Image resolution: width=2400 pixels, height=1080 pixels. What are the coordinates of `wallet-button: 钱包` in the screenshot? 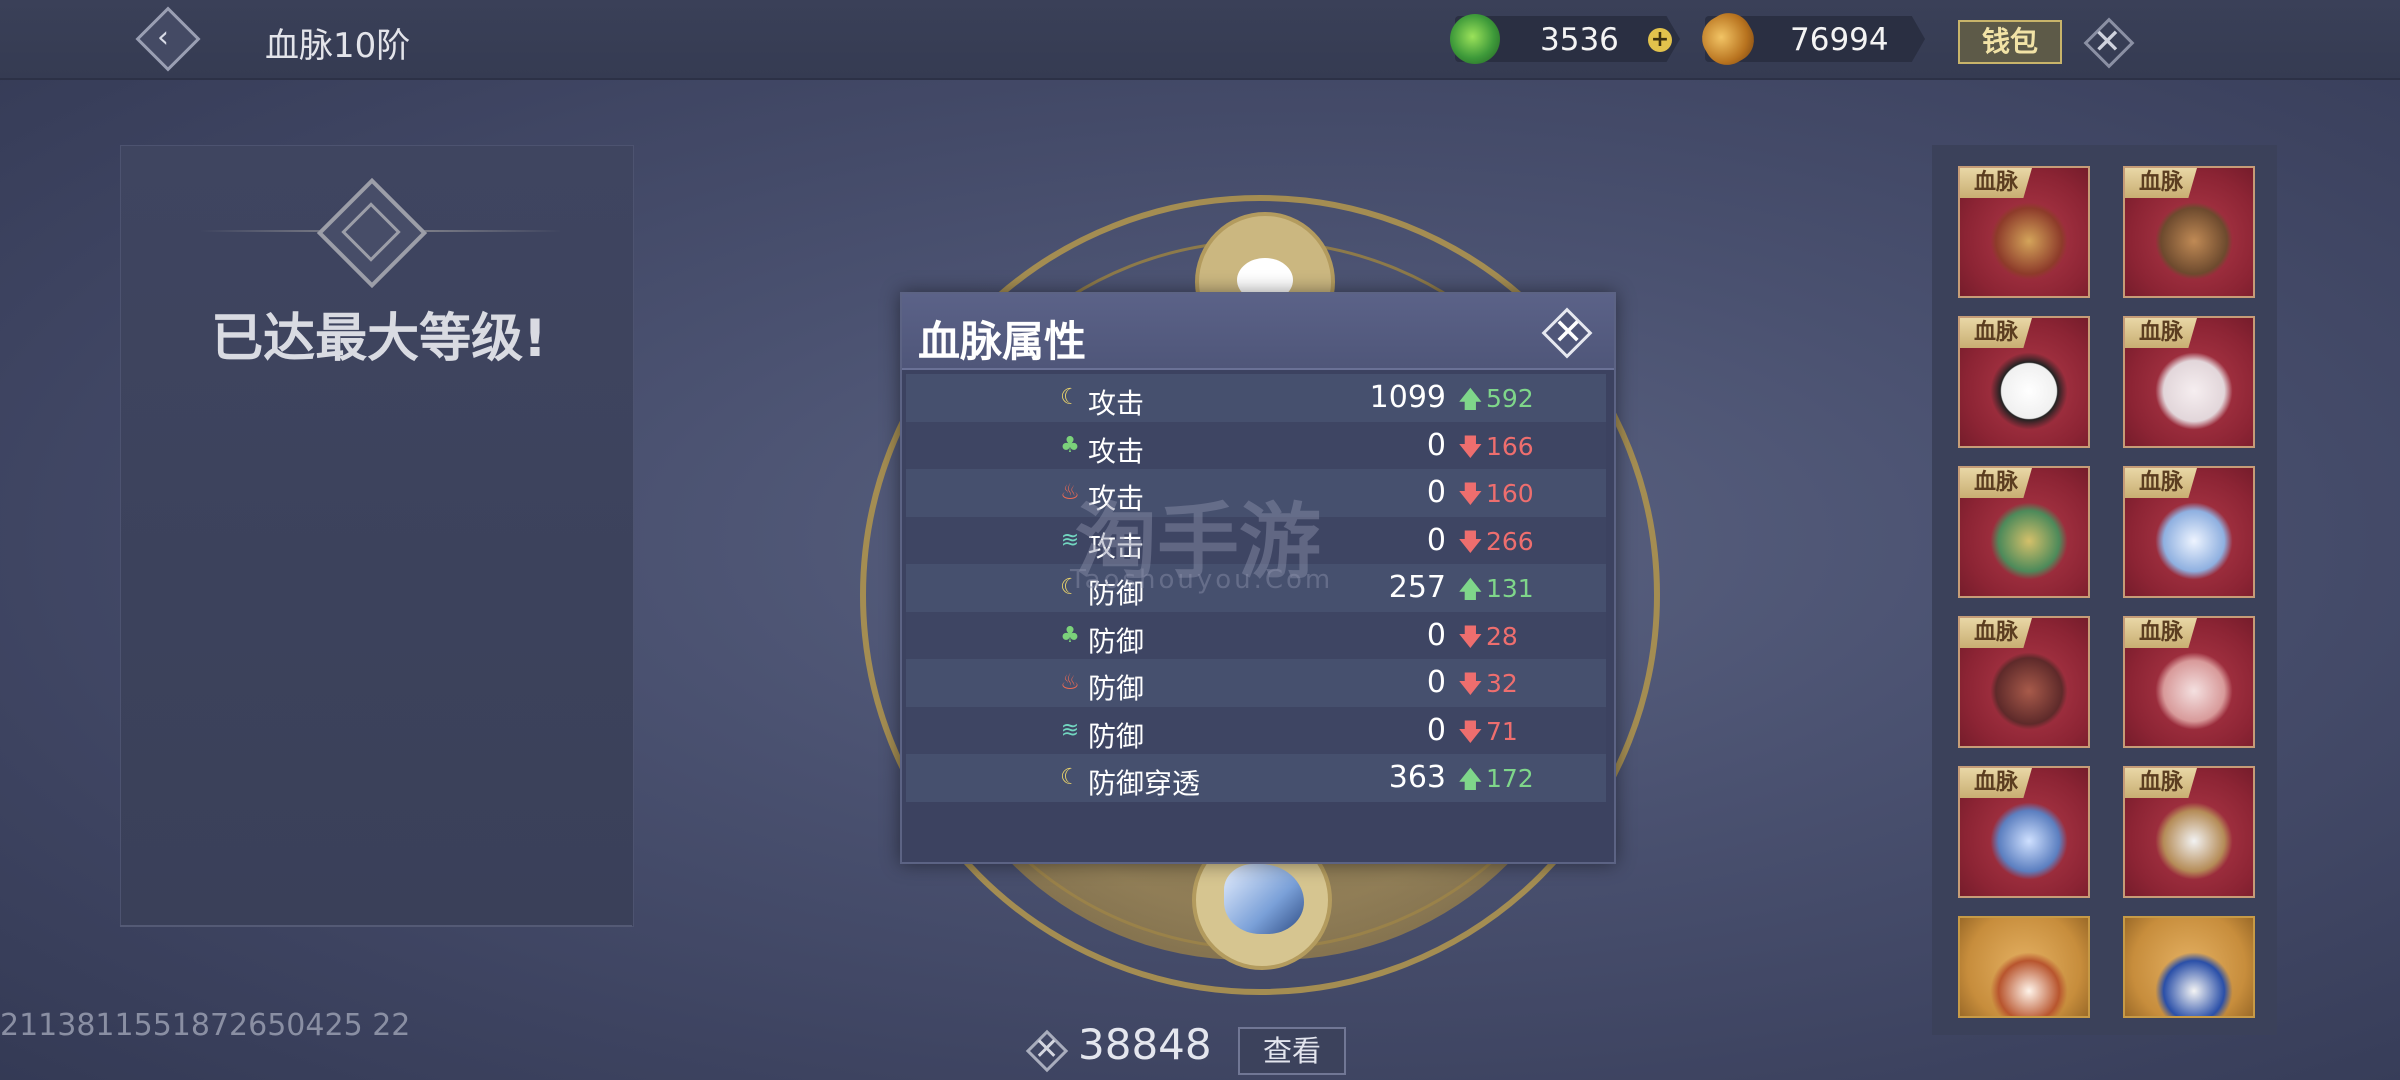 It's located at (2010, 42).